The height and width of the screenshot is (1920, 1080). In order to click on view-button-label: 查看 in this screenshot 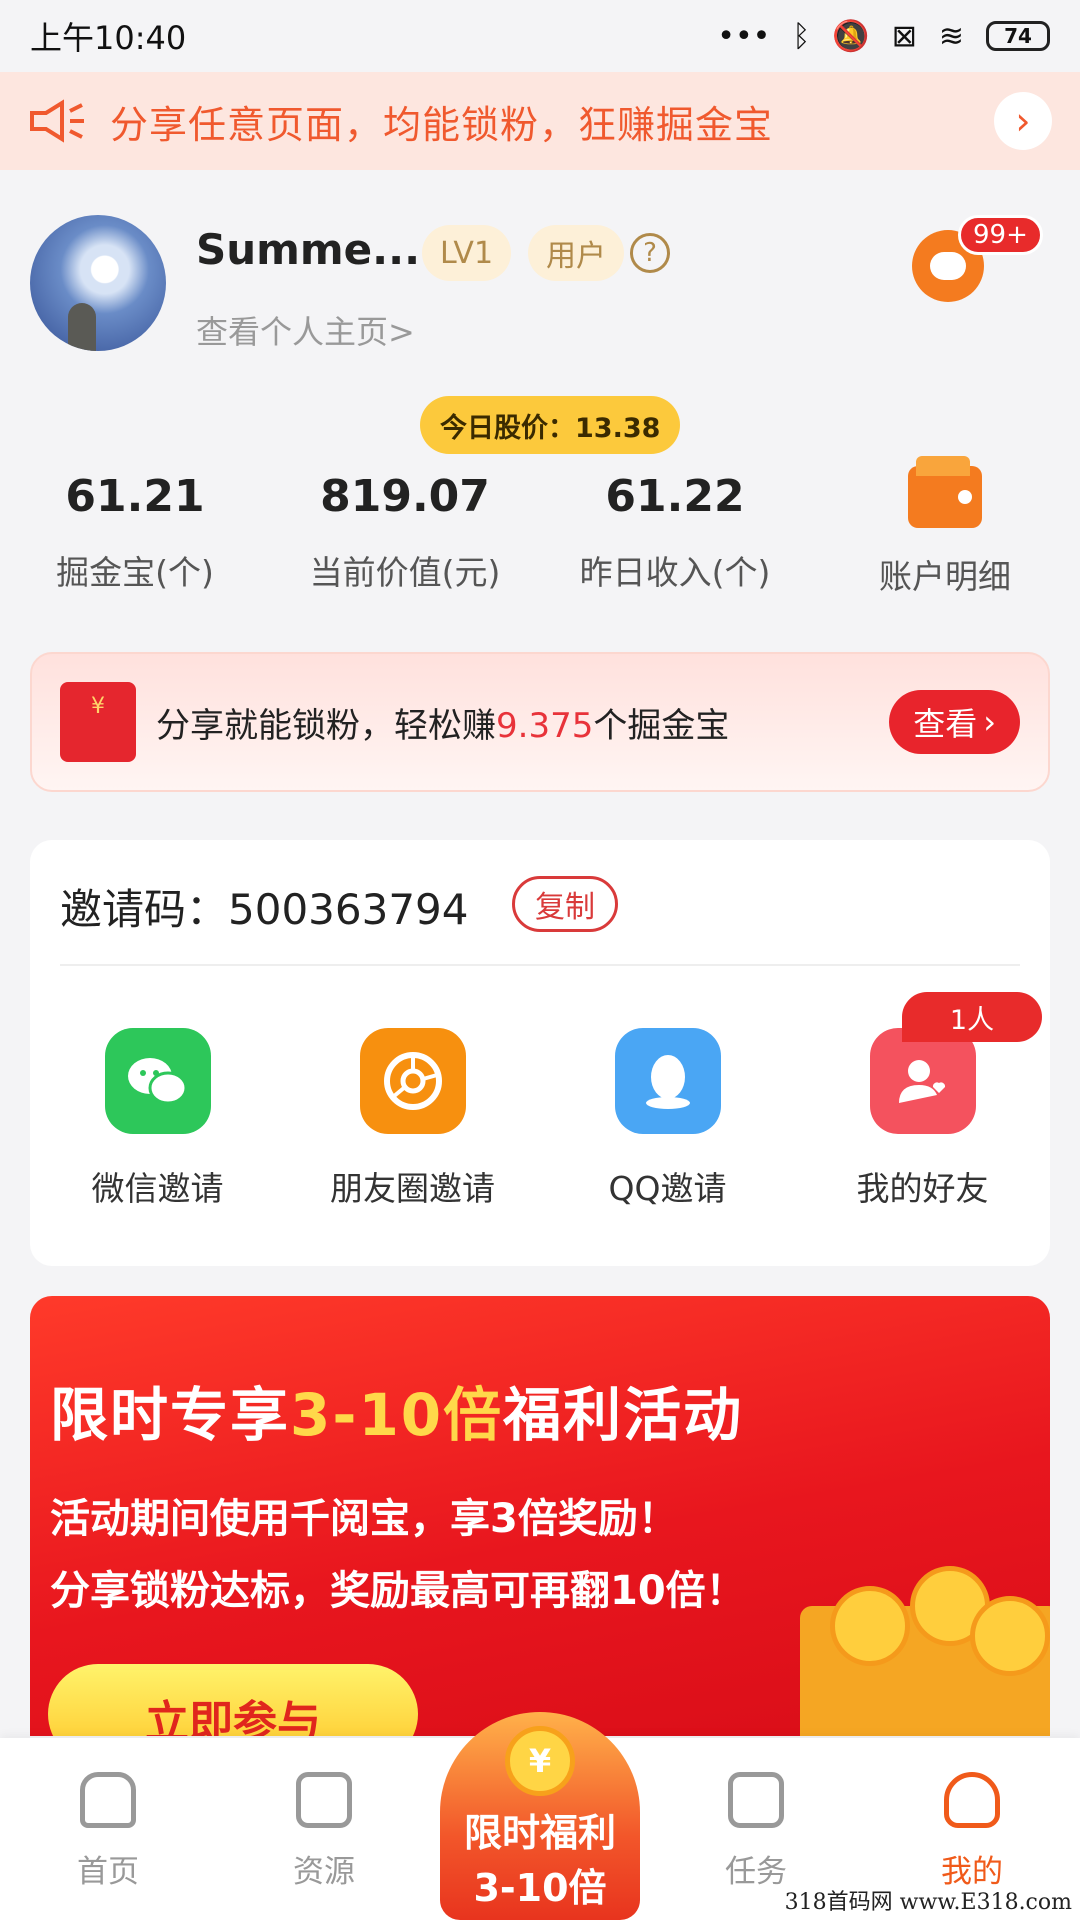, I will do `click(945, 724)`.